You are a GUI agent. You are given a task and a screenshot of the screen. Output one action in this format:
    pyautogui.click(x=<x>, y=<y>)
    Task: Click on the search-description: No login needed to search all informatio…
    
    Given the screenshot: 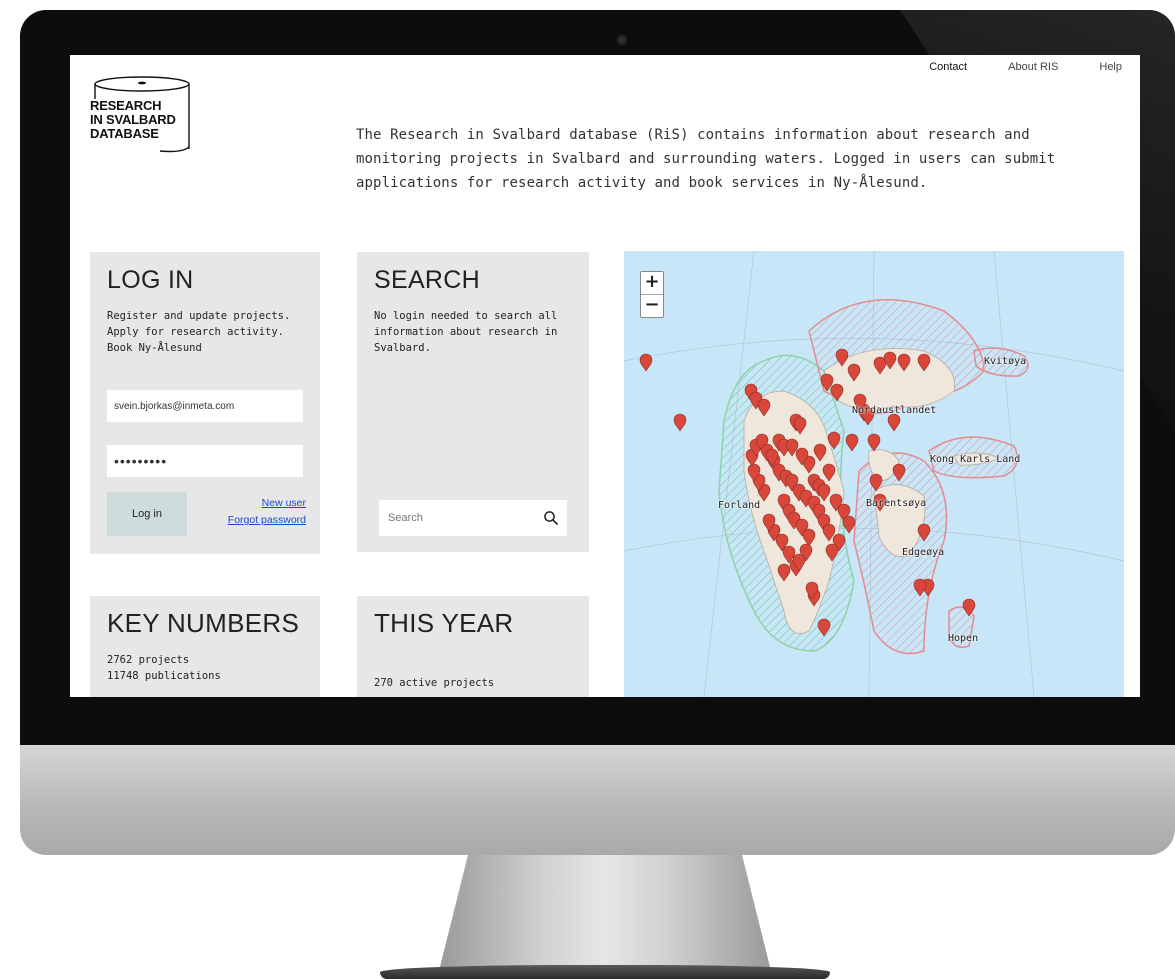 What is the action you would take?
    pyautogui.click(x=465, y=332)
    